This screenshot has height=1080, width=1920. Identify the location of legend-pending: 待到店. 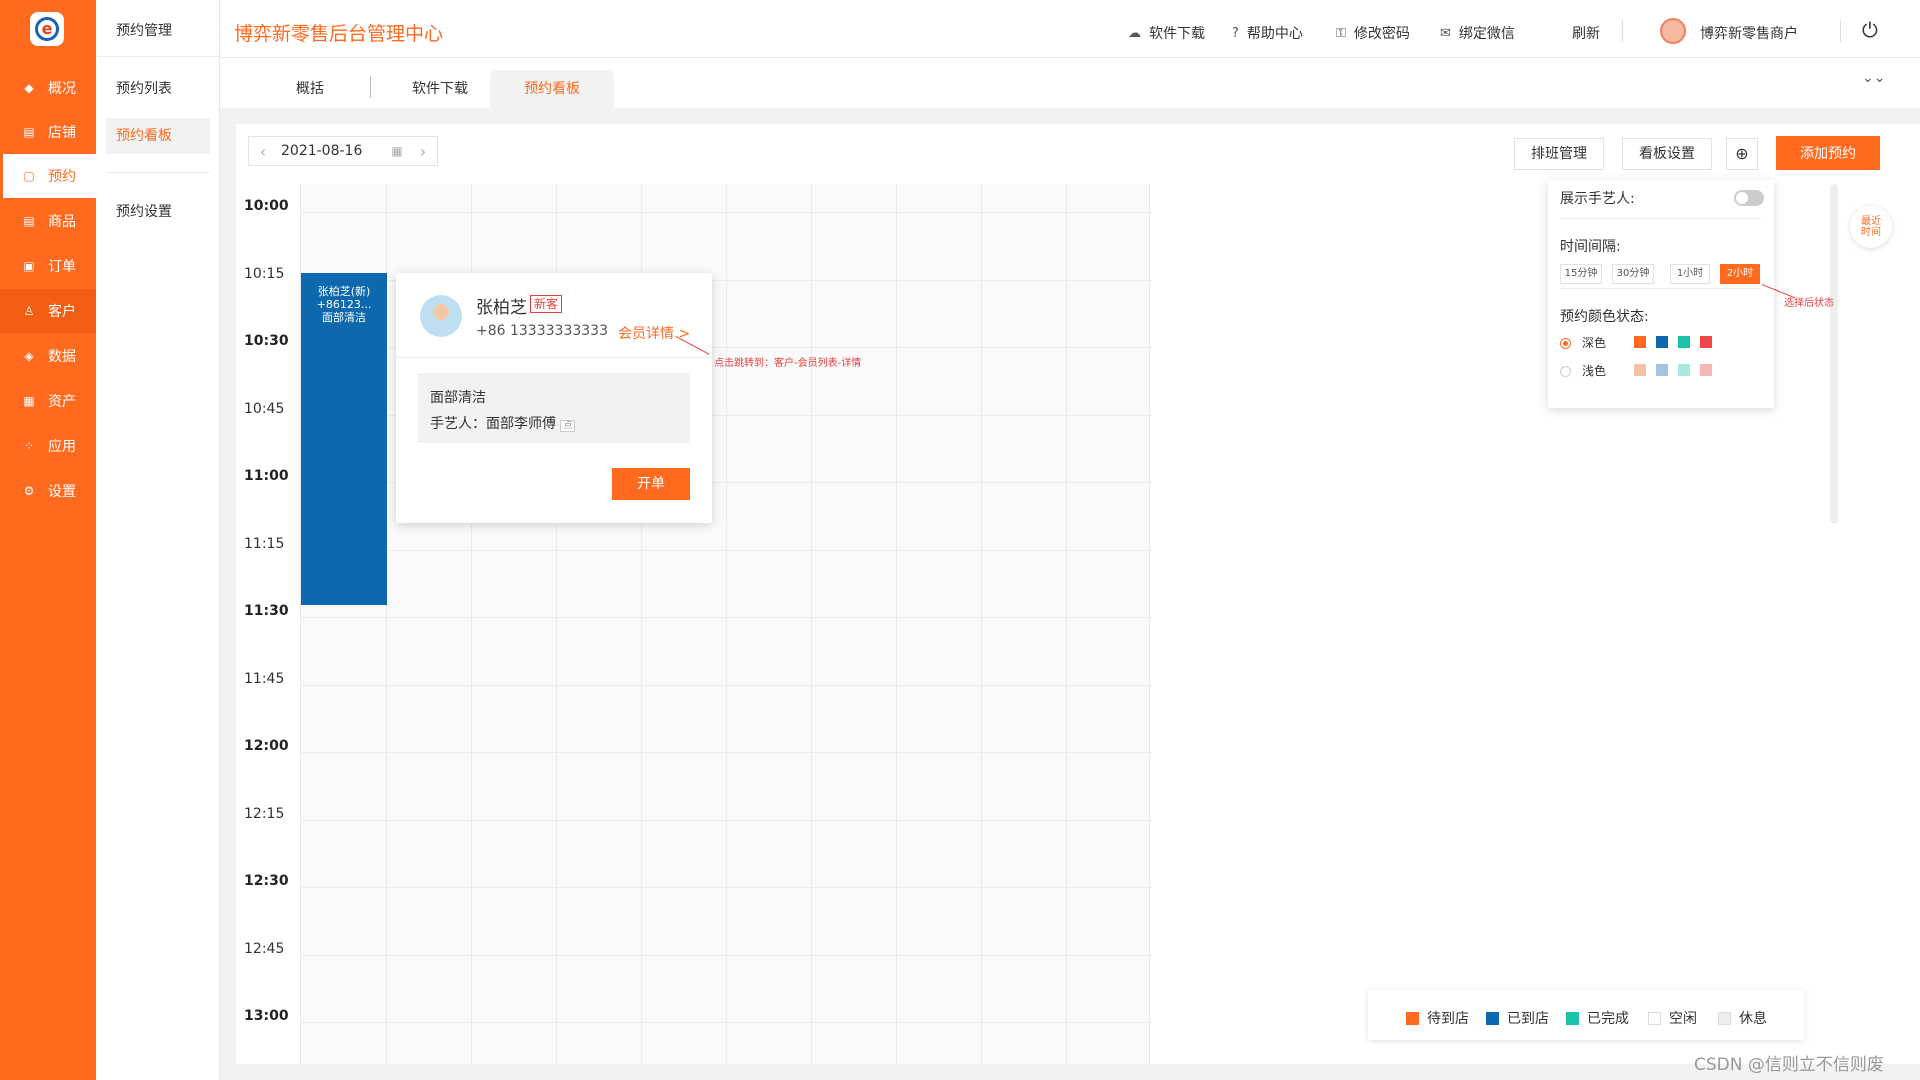
(1437, 1018).